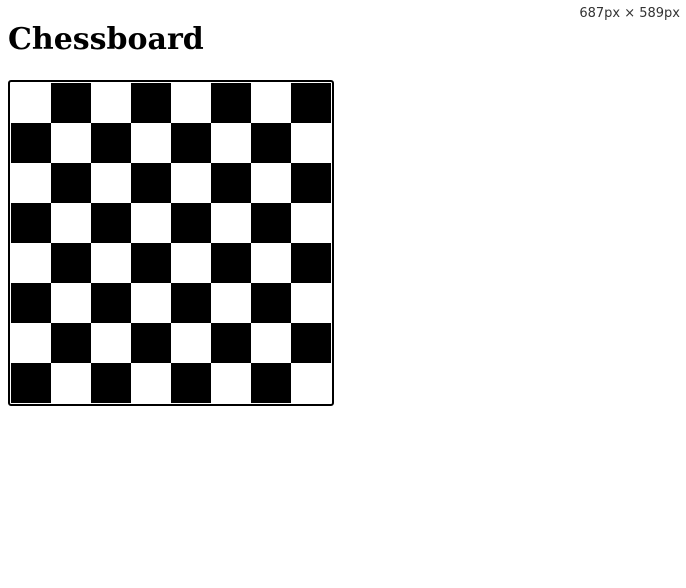 This screenshot has width=686, height=588. What do you see at coordinates (106, 39) in the screenshot?
I see `page-title: Chessboard` at bounding box center [106, 39].